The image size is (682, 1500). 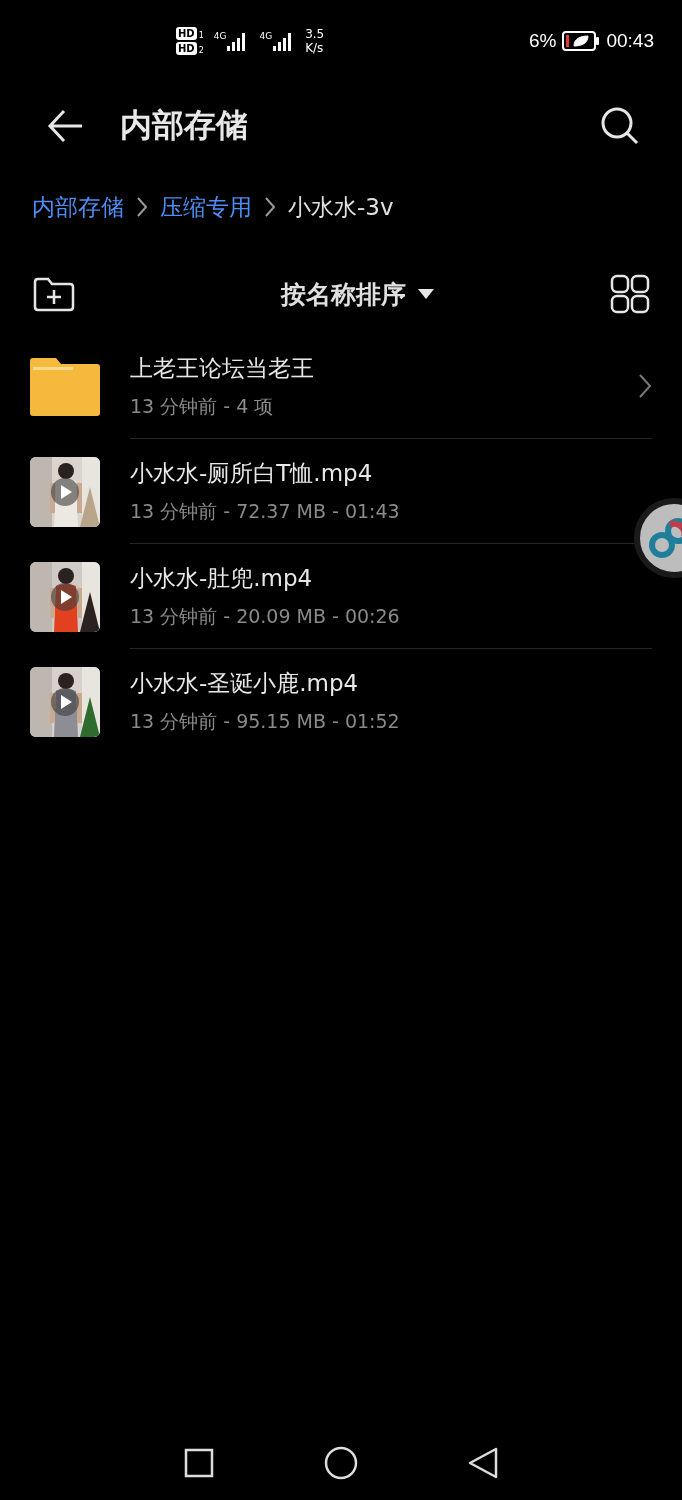 What do you see at coordinates (199, 1463) in the screenshot?
I see `recent-apps-button` at bounding box center [199, 1463].